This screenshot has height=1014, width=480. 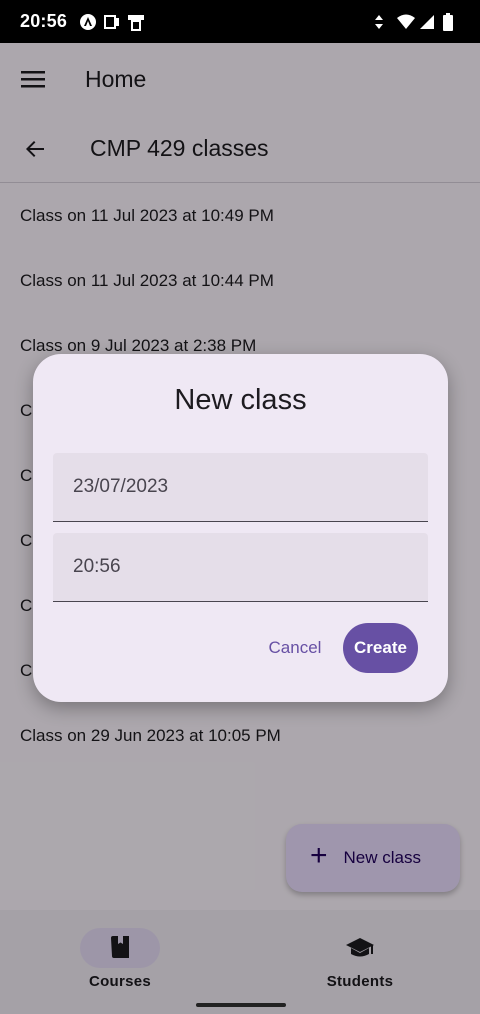 What do you see at coordinates (136, 22) in the screenshot?
I see `cast-icon` at bounding box center [136, 22].